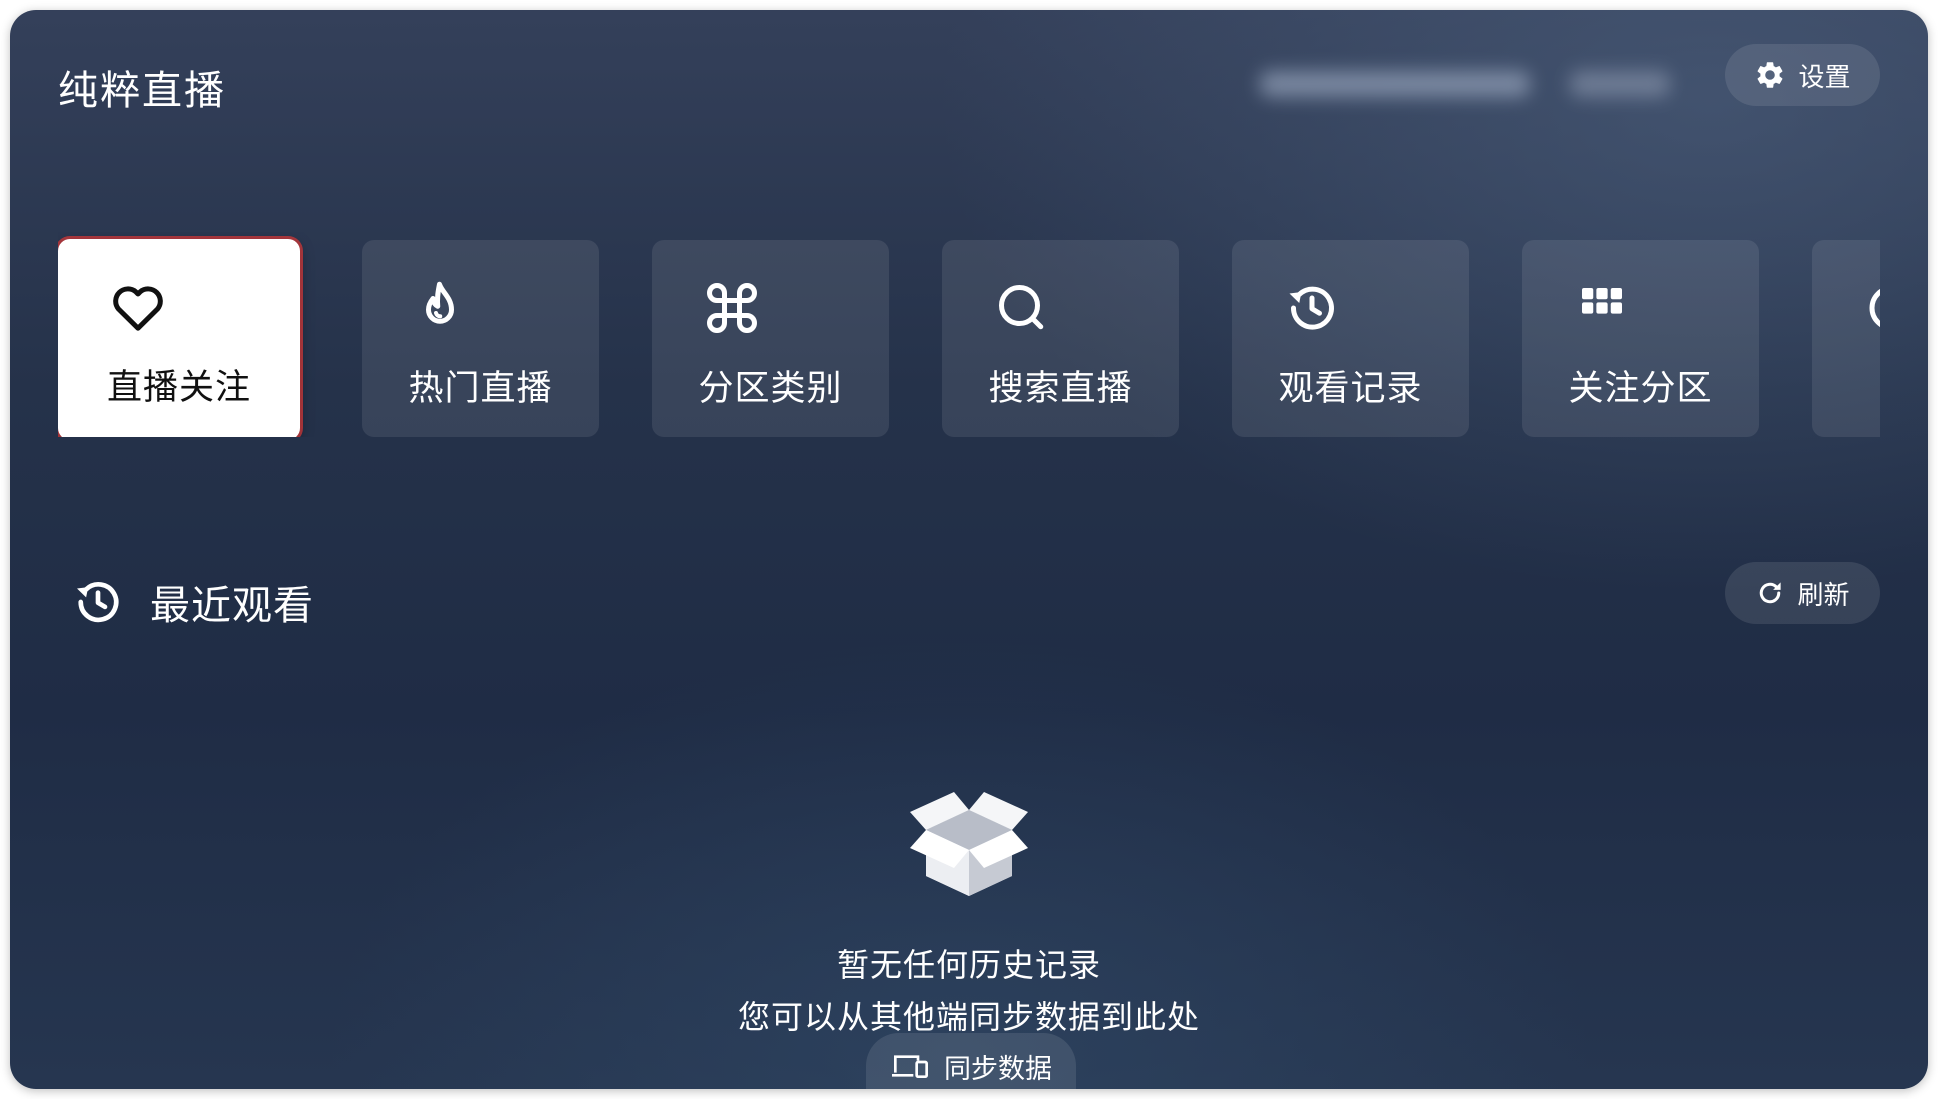  Describe the element at coordinates (1640, 338) in the screenshot. I see `tile-followed-categories: 关注分区` at that location.